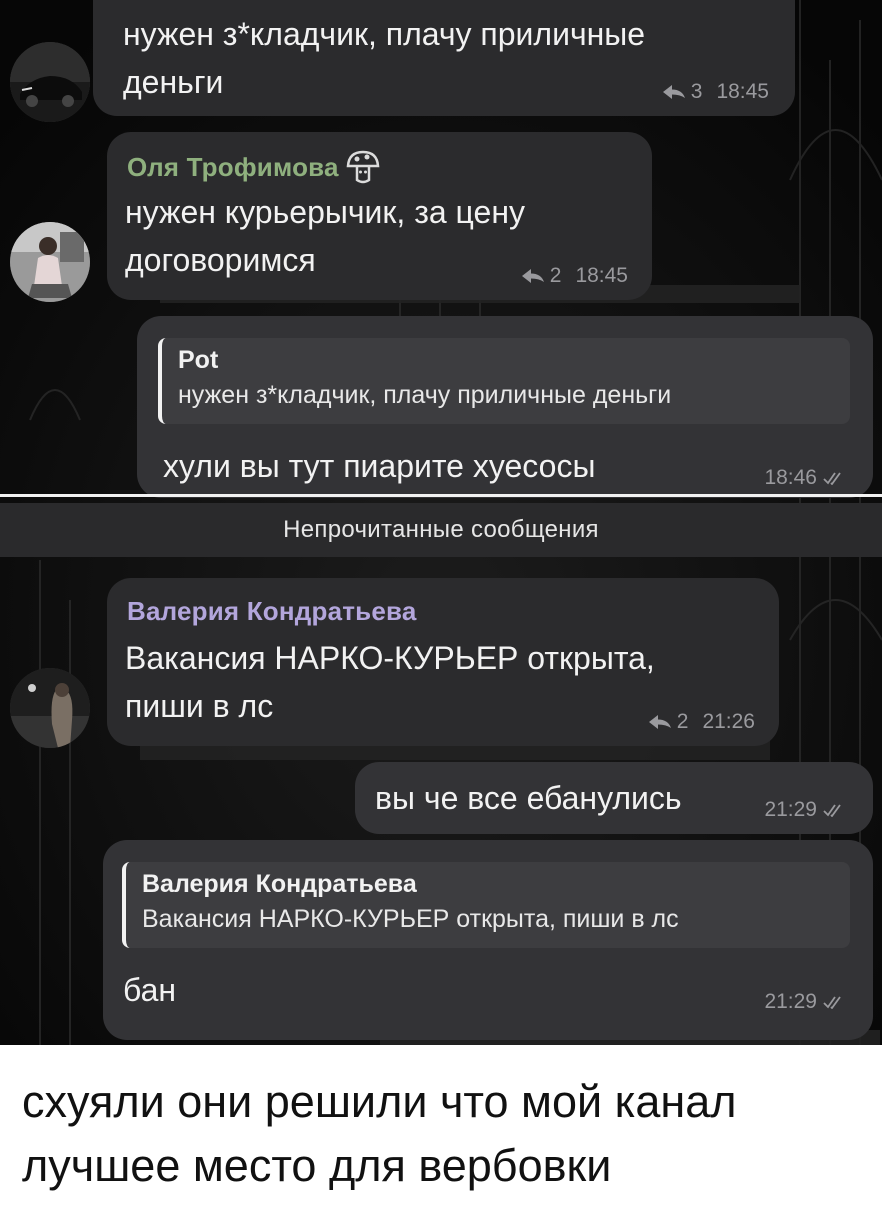 The width and height of the screenshot is (882, 1210). Describe the element at coordinates (50, 708) in the screenshot. I see `night-avatar` at that location.